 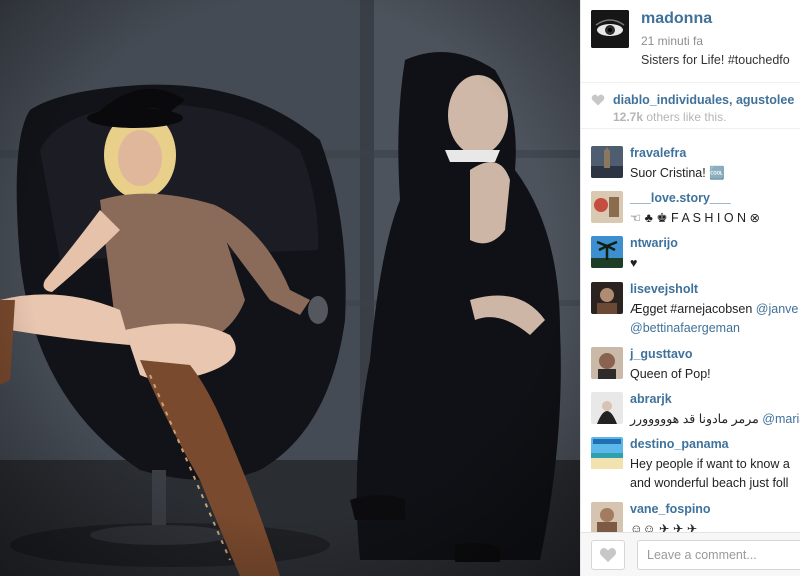 What do you see at coordinates (693, 309) in the screenshot?
I see `comment-text-prefix: Ægget #arnejacobsen` at bounding box center [693, 309].